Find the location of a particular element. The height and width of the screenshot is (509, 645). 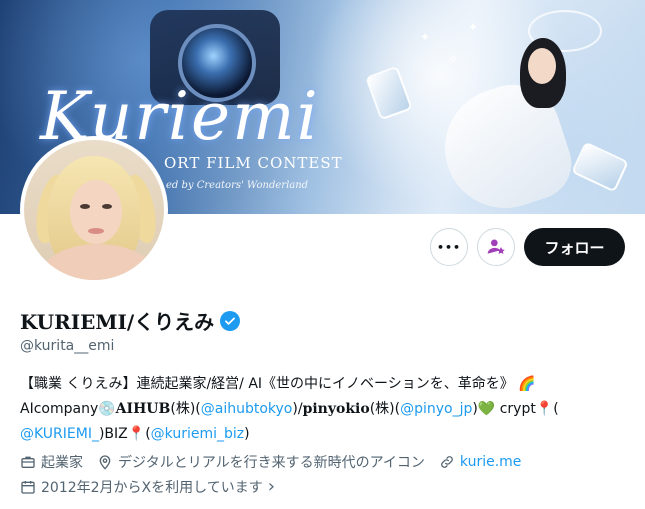

verified-badge-icon is located at coordinates (230, 320).